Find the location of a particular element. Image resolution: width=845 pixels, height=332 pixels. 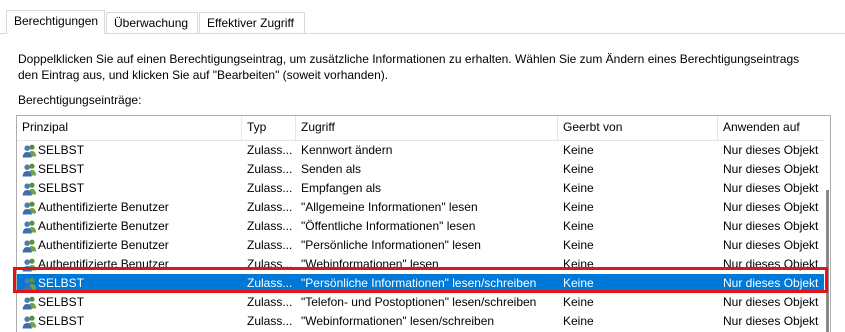

entries-label: Berechtigungseinträge: is located at coordinates (80, 100).